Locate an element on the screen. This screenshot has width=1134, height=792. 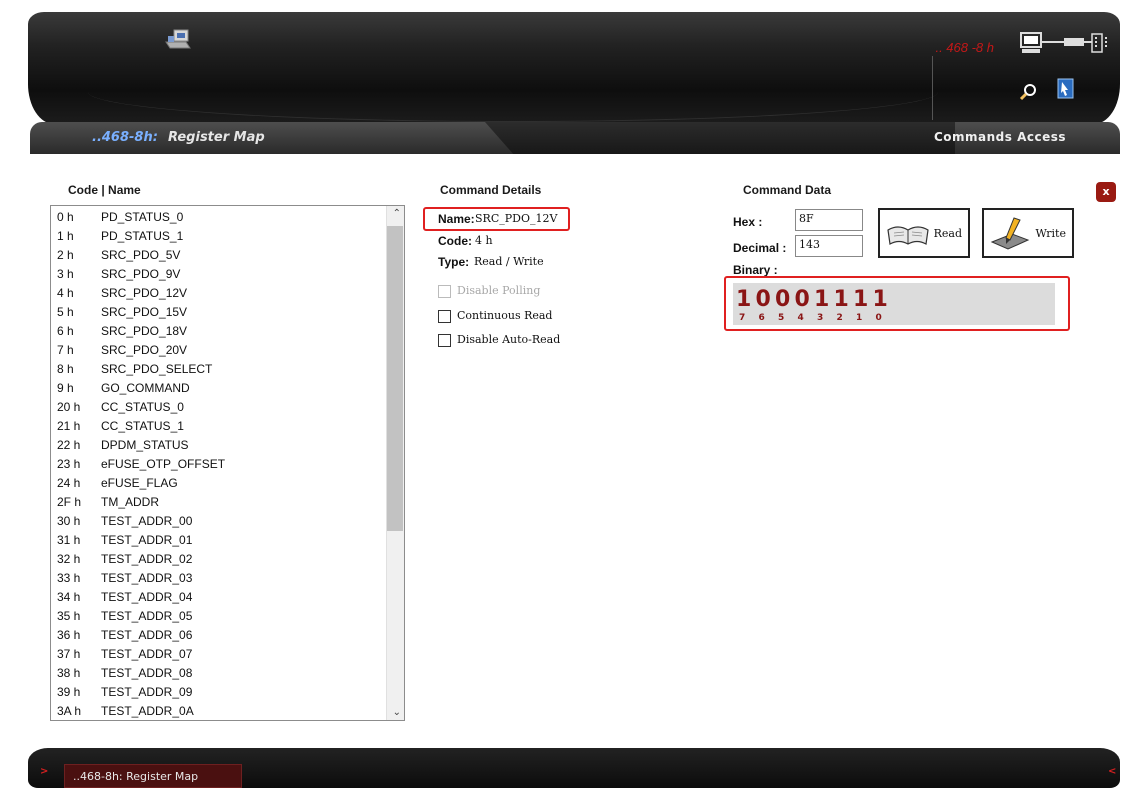
table-row: 3 h SRC_PDO_9V is located at coordinates (218, 274).